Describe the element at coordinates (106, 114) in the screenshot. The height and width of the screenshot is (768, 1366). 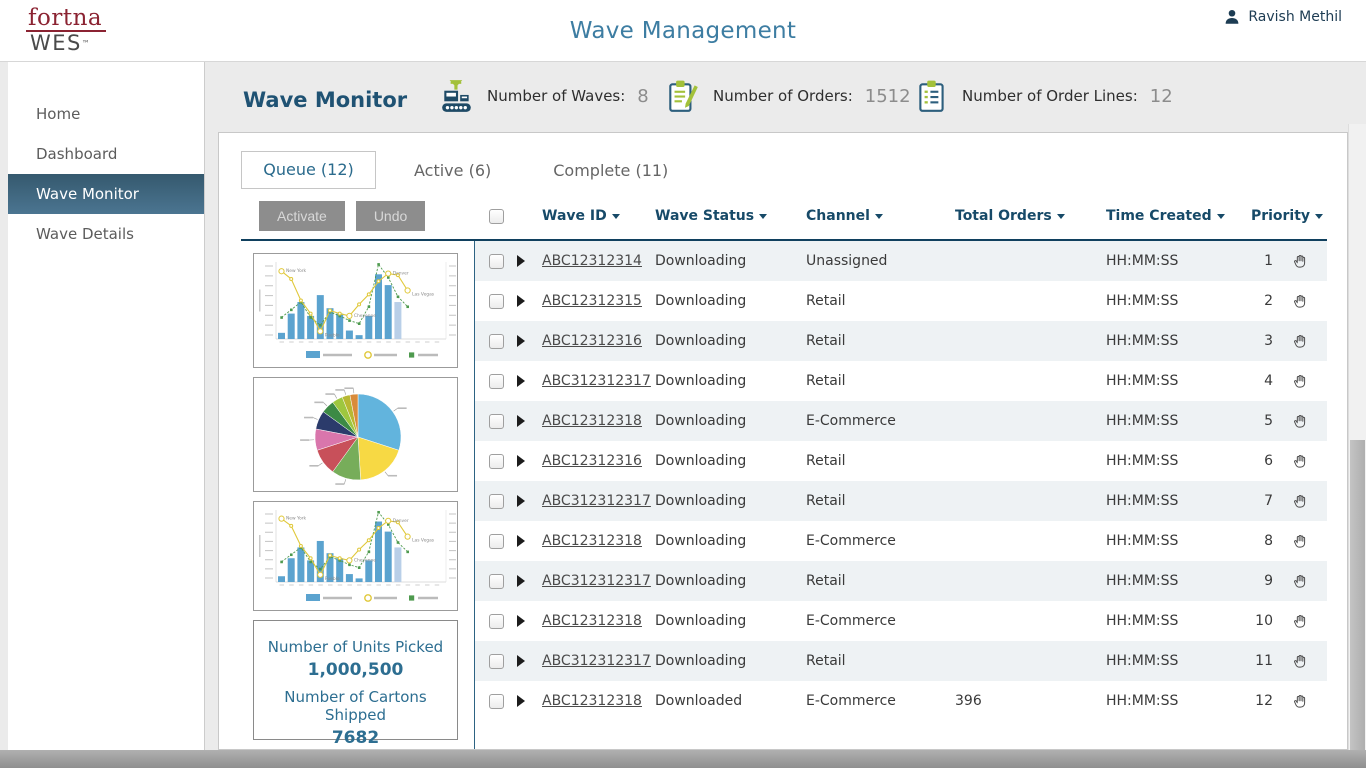
I see `sidebar-item-home: Home` at that location.